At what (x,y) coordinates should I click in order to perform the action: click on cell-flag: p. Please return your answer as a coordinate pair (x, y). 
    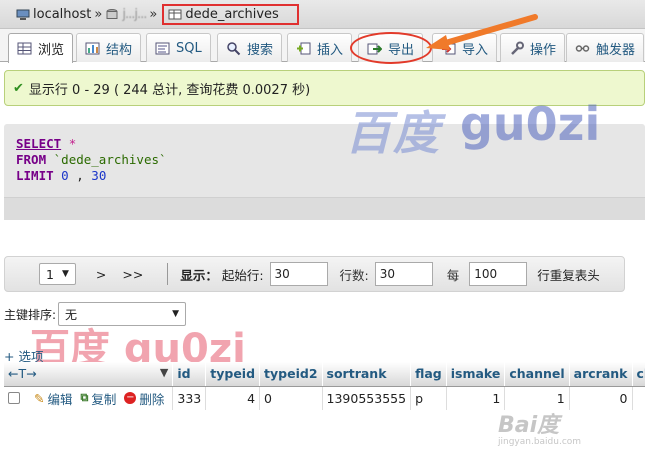
    Looking at the image, I should click on (428, 398).